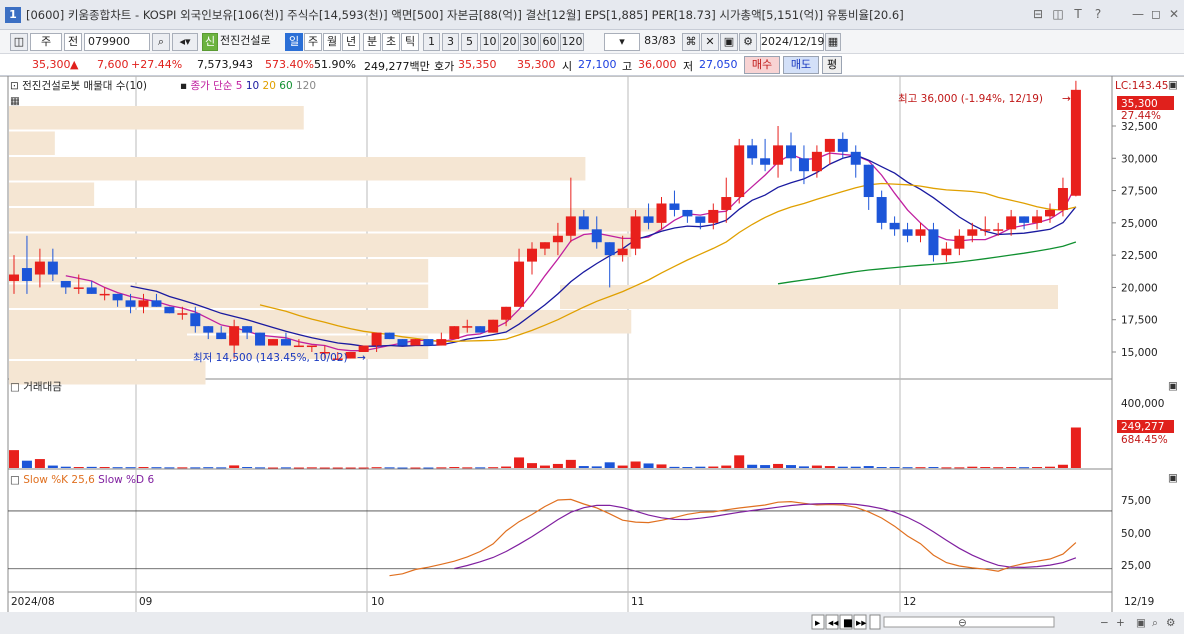 This screenshot has height=634, width=1184. Describe the element at coordinates (1173, 478) in the screenshot. I see `stoch-panel-max-icon: ▣` at that location.